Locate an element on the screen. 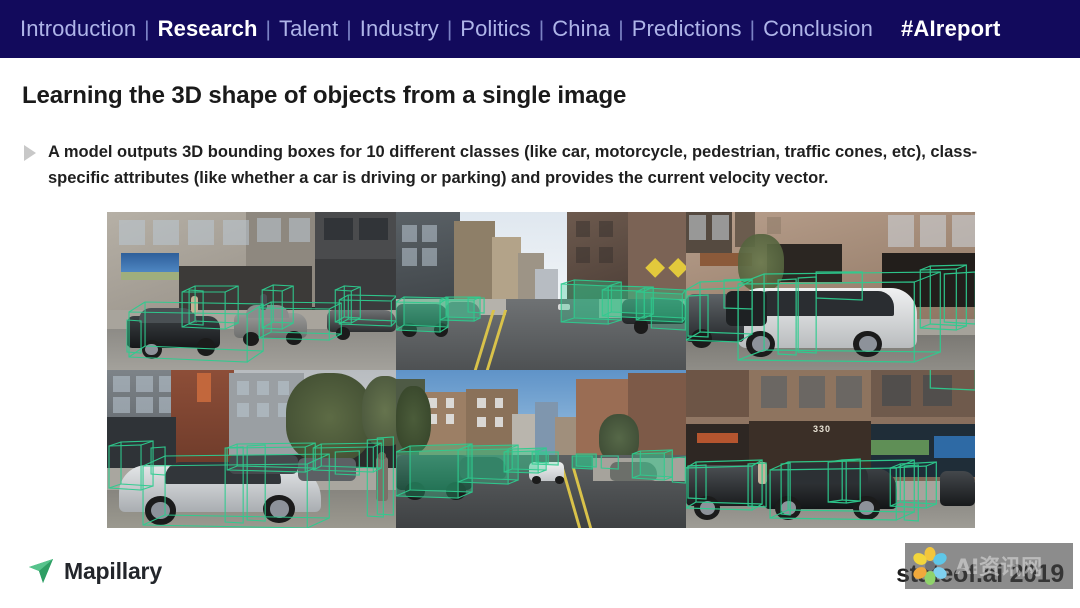  mapillary-arrow-icon is located at coordinates (41, 571).